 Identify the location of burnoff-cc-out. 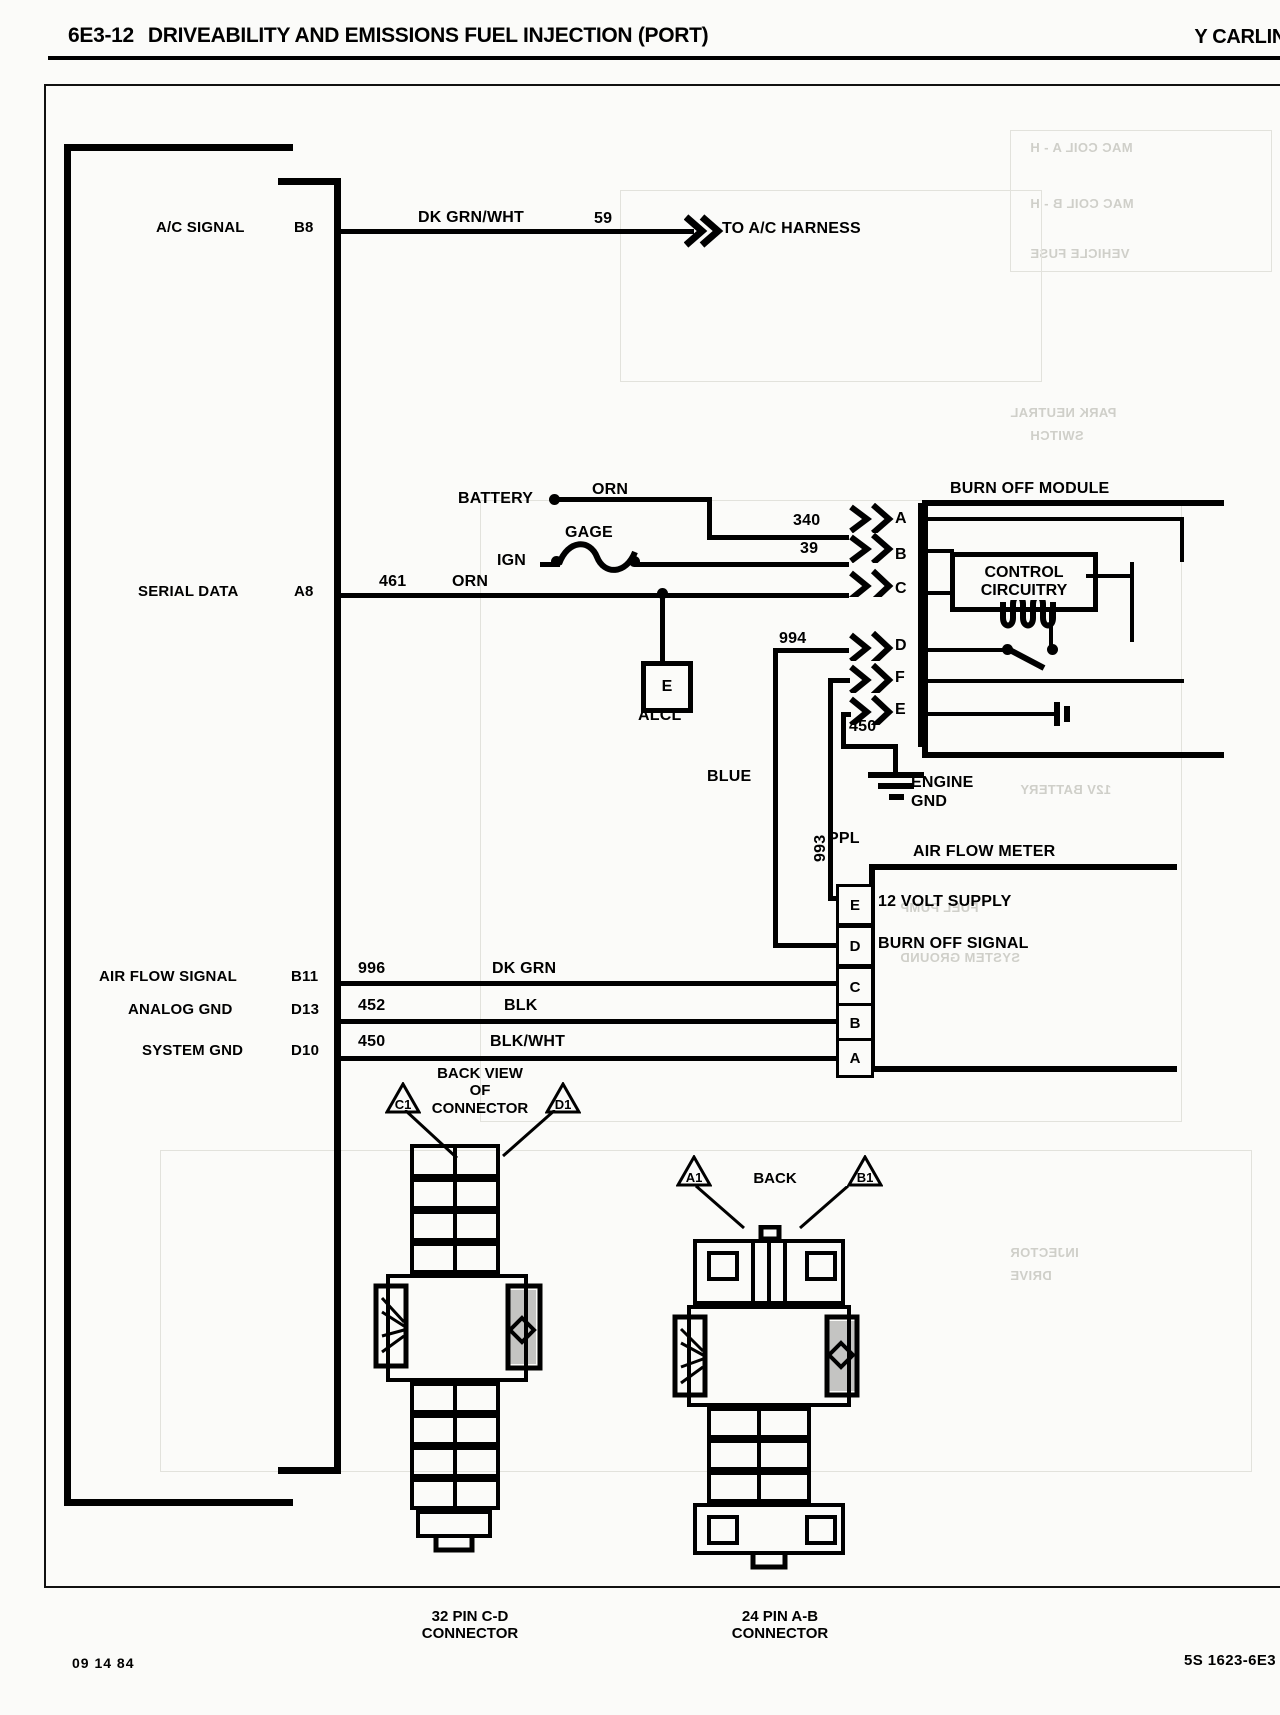
(1109, 576).